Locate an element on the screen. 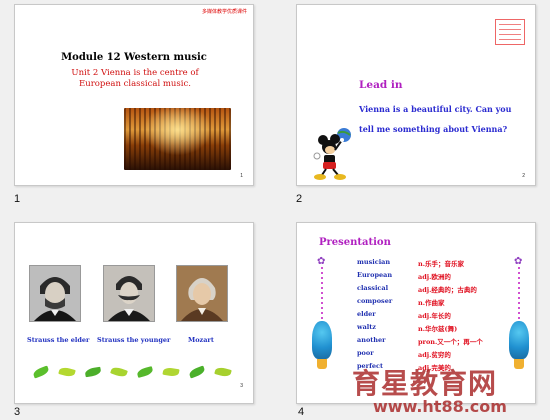 The height and width of the screenshot is (420, 550). vocab-meaning: pron.又一个；再一个 is located at coordinates (450, 342).